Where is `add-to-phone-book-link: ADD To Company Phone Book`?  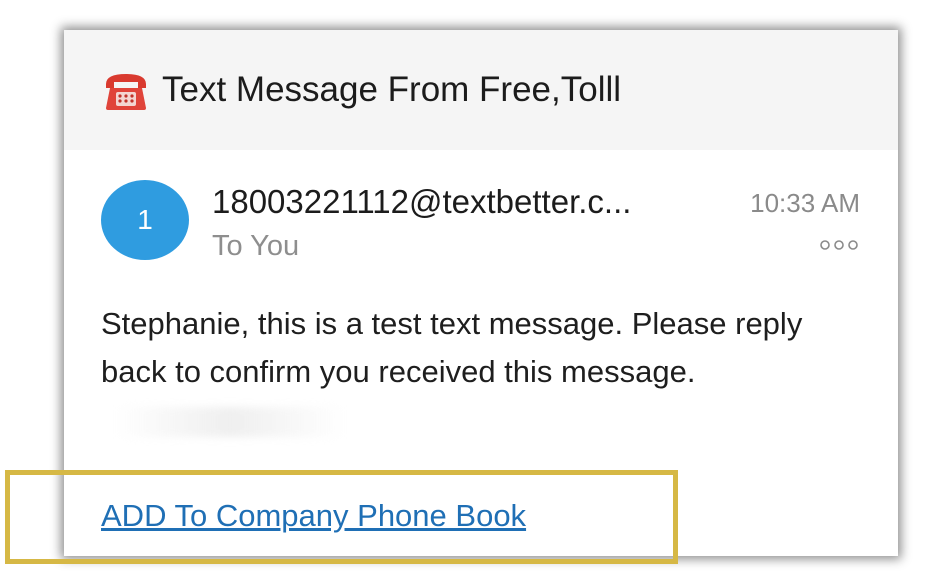 add-to-phone-book-link: ADD To Company Phone Book is located at coordinates (313, 516).